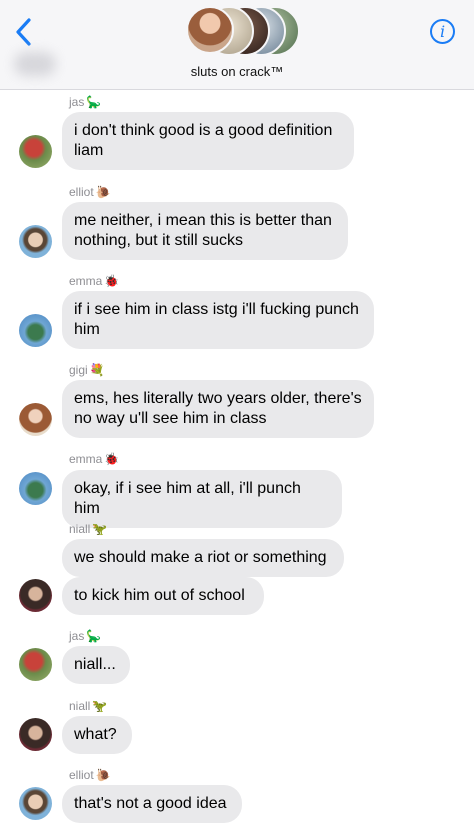  I want to click on group-avatar-stack, so click(243, 31).